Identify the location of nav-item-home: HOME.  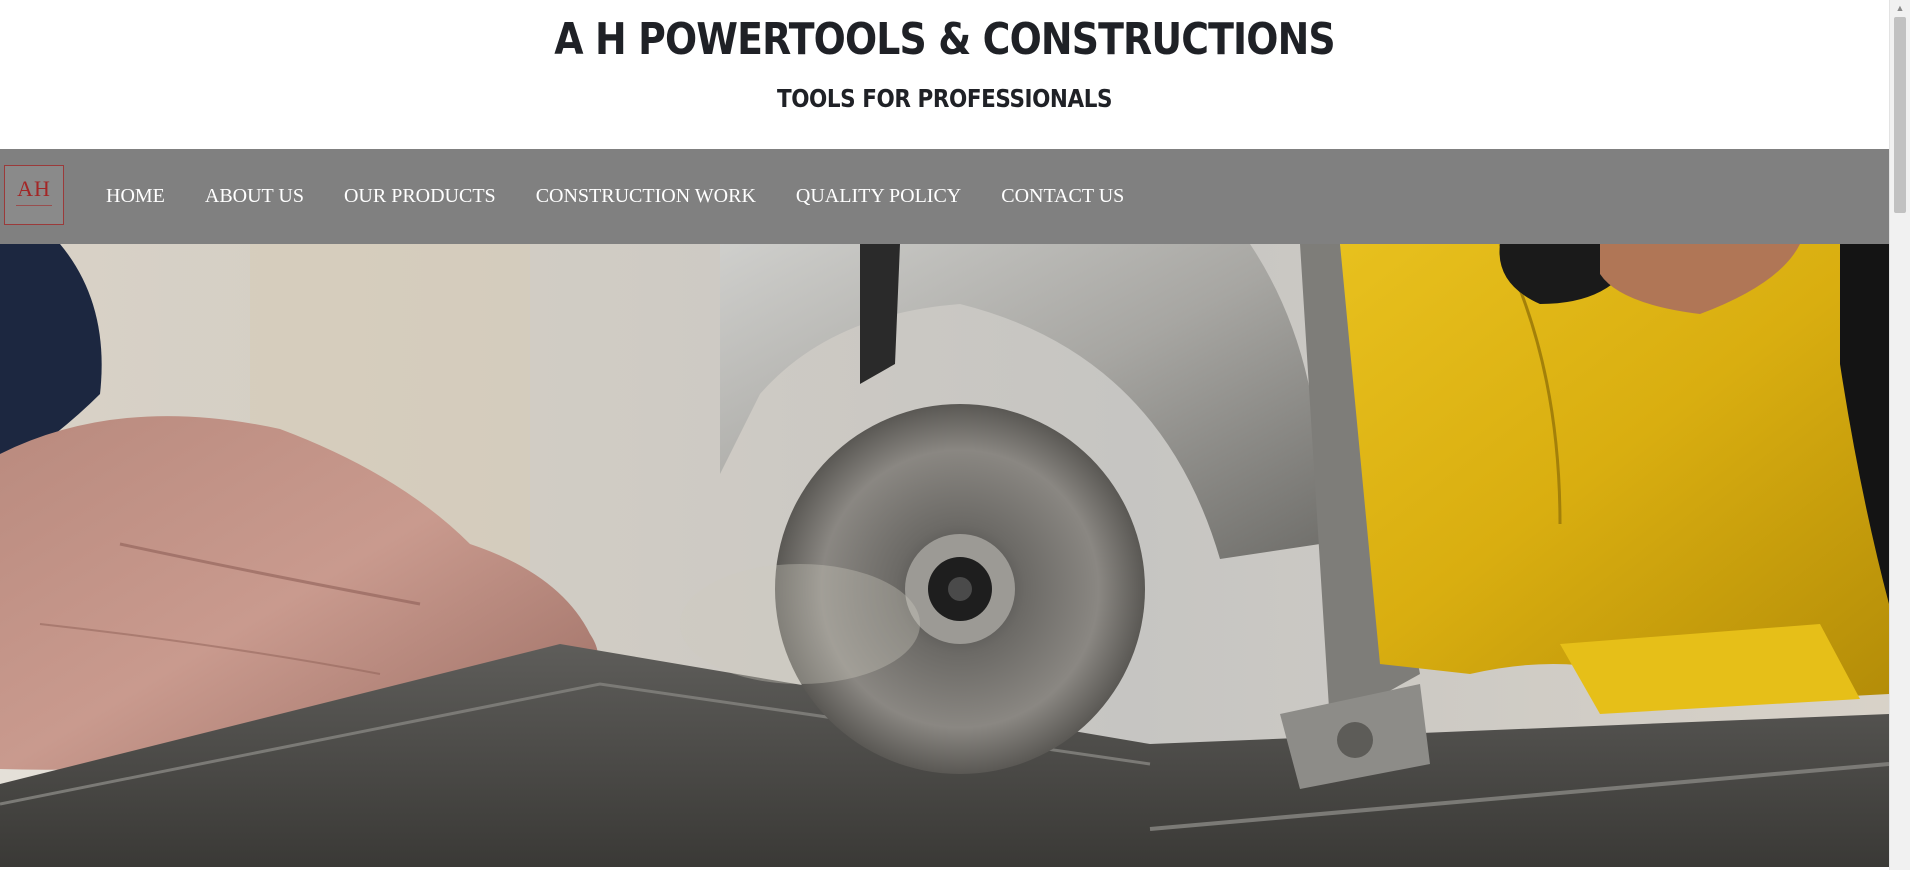
(135, 196).